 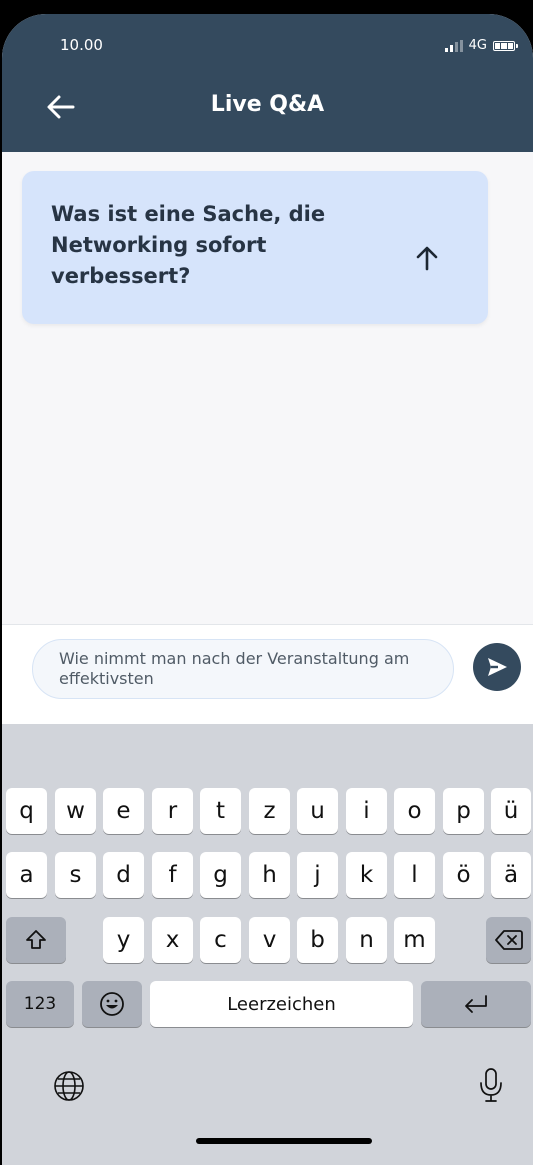 I want to click on key: ö, so click(x=463, y=875).